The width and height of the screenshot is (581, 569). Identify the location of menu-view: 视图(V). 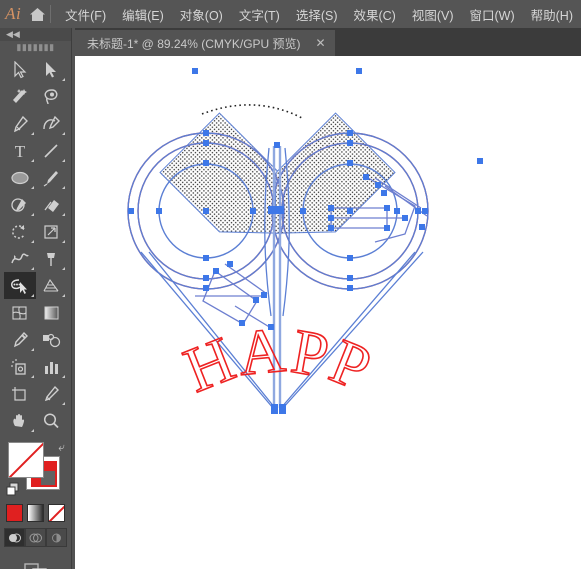
(433, 14).